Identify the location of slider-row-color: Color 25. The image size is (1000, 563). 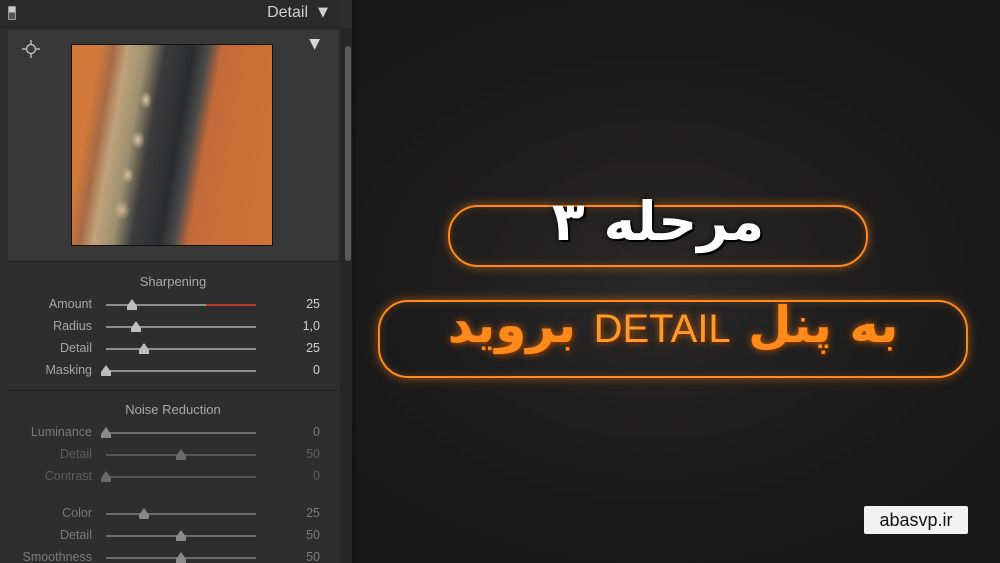
(170, 514).